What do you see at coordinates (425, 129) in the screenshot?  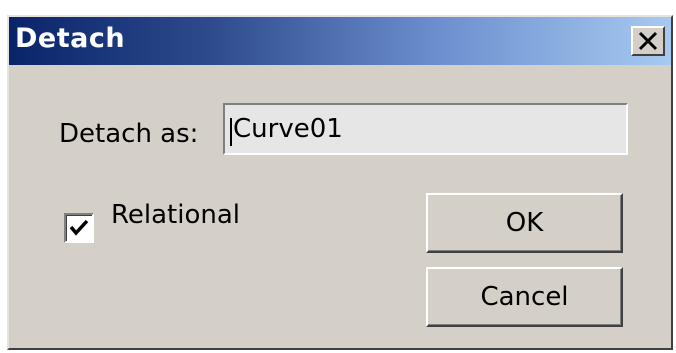 I see `detach-as-input` at bounding box center [425, 129].